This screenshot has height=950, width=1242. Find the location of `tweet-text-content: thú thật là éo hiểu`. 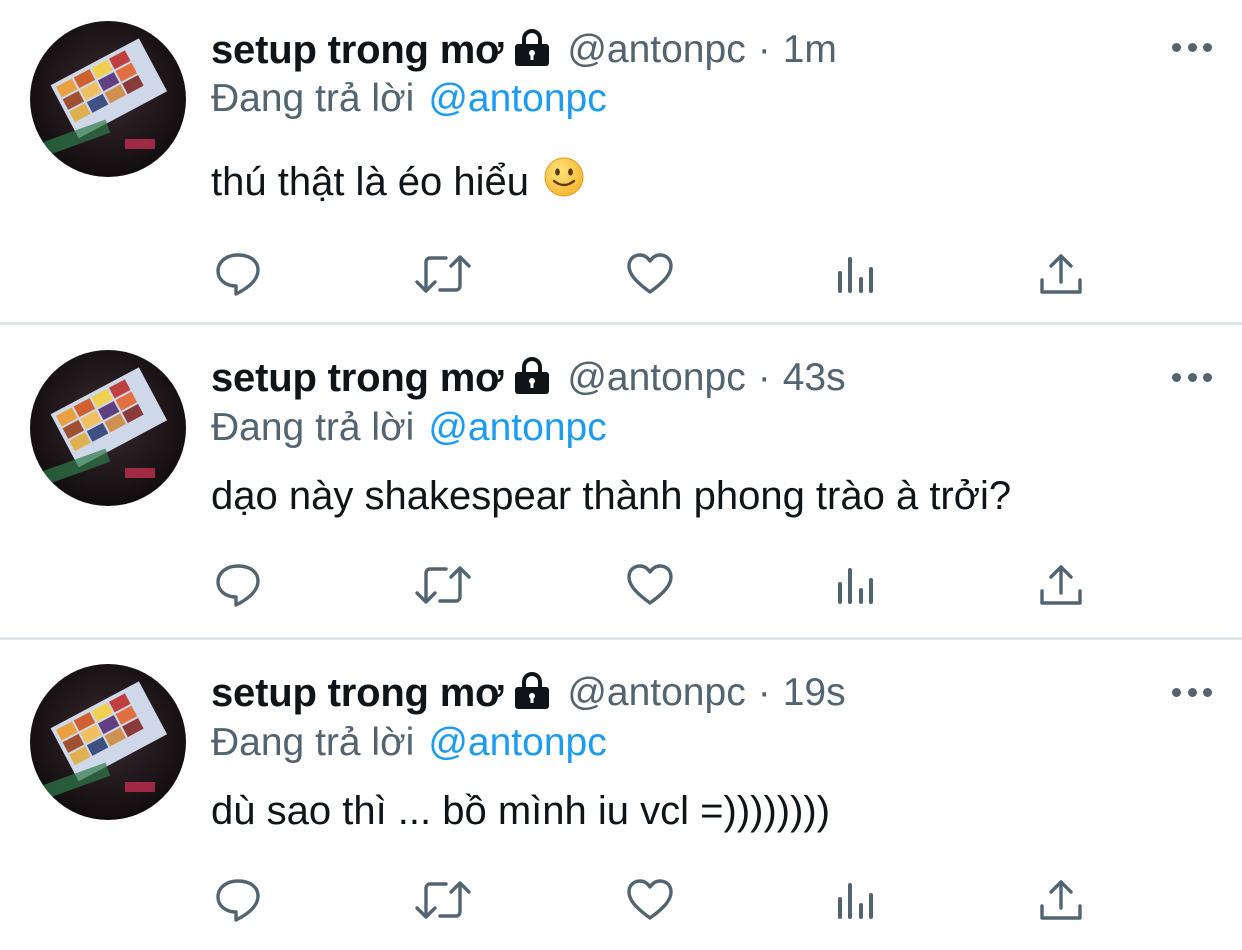

tweet-text-content: thú thật là éo hiểu is located at coordinates (370, 181).